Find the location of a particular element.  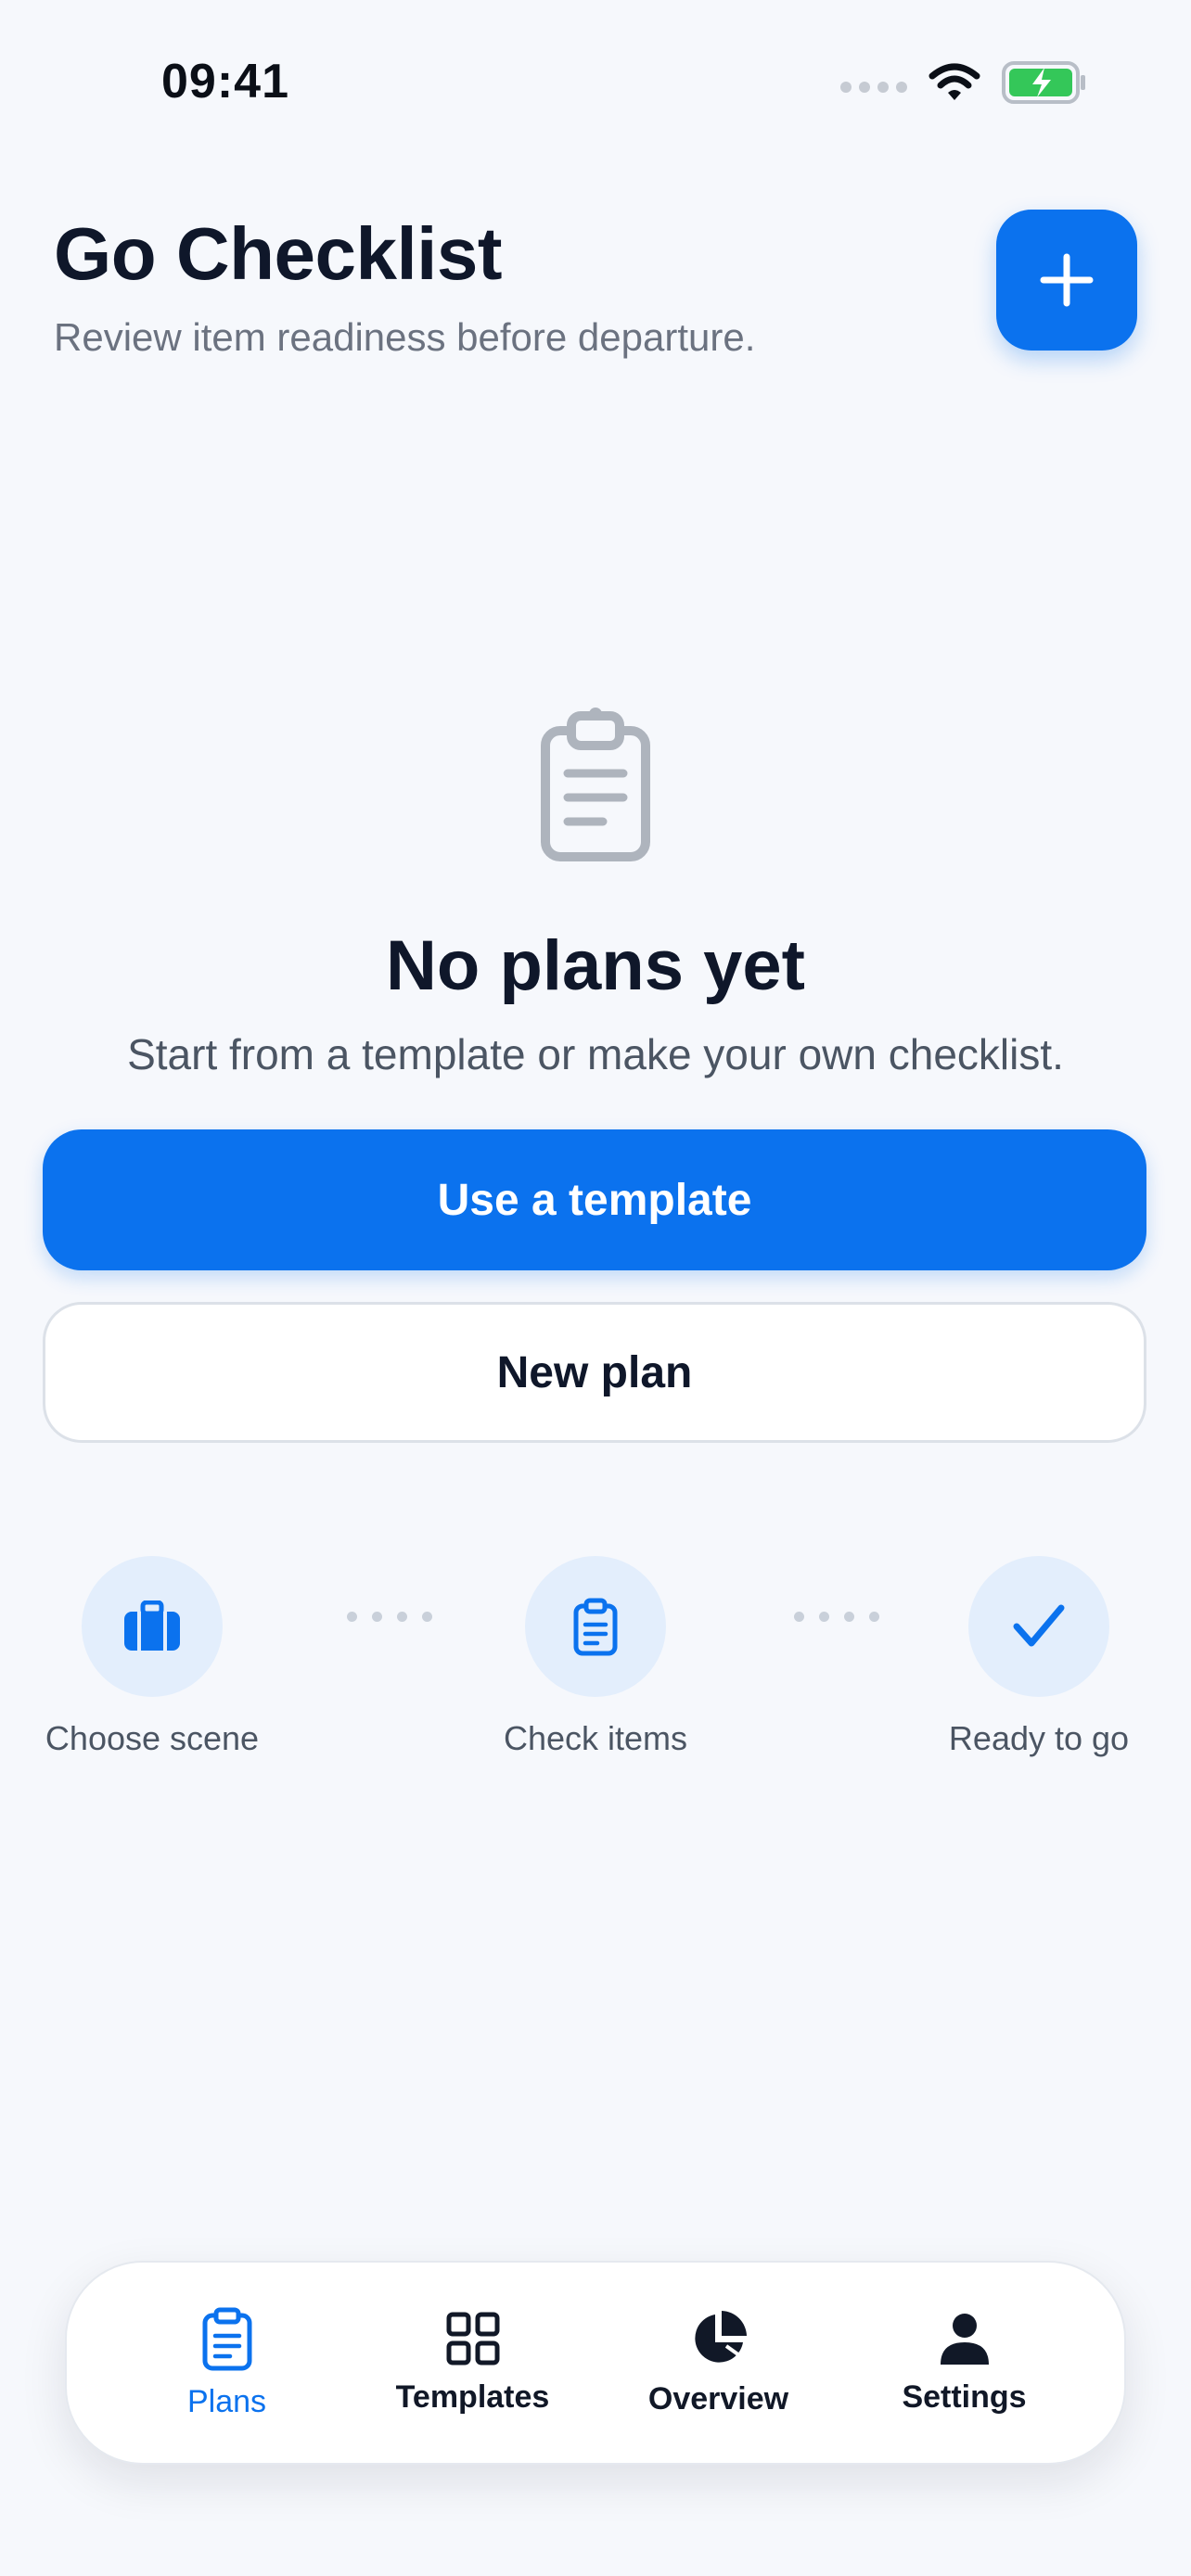

plus-icon is located at coordinates (1067, 280).